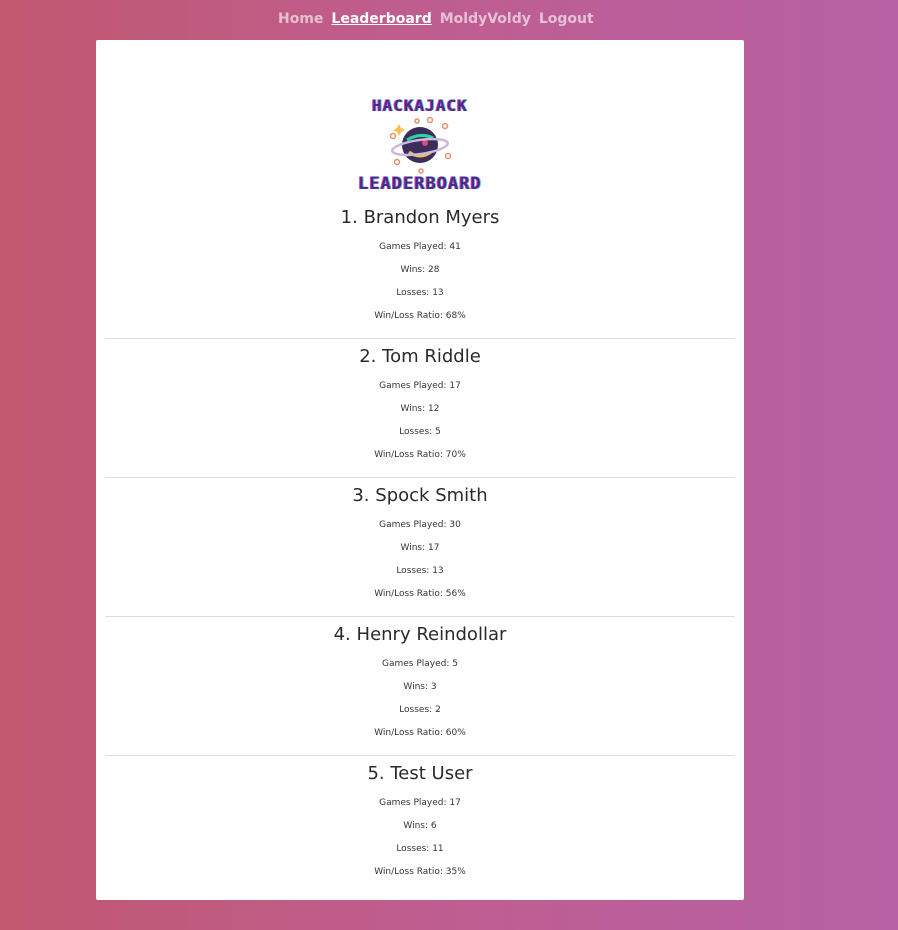  What do you see at coordinates (438, 710) in the screenshot?
I see `losses-value: 2` at bounding box center [438, 710].